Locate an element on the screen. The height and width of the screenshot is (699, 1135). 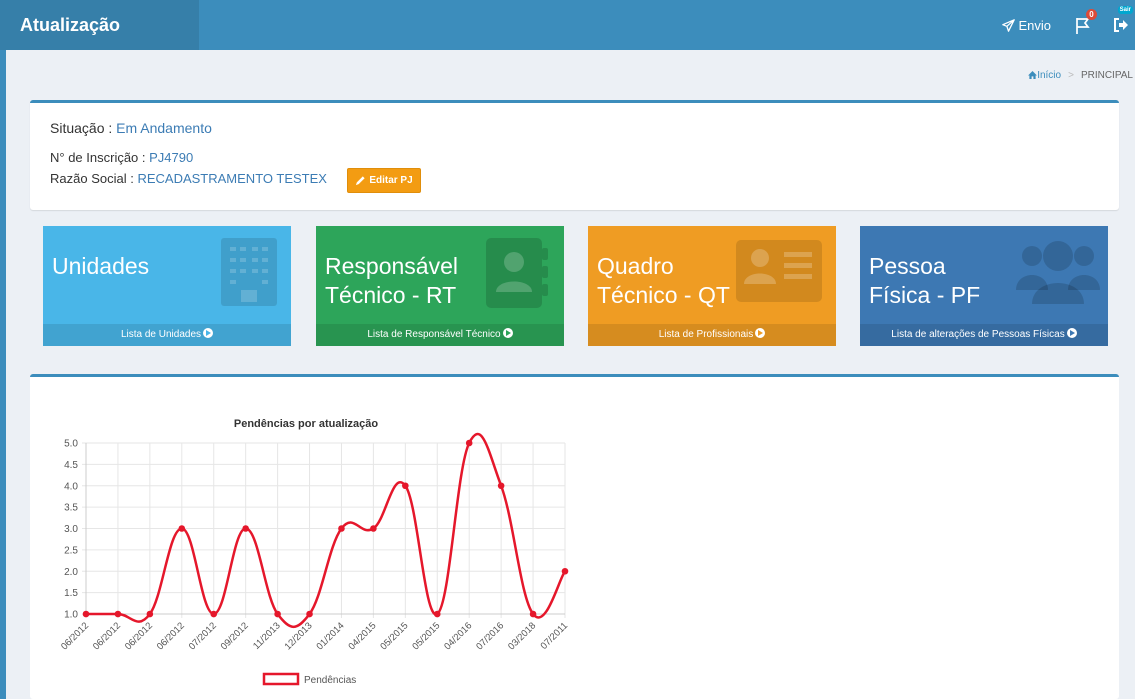
tile-qt-title: Quadro Técnico - QT is located at coordinates (663, 281).